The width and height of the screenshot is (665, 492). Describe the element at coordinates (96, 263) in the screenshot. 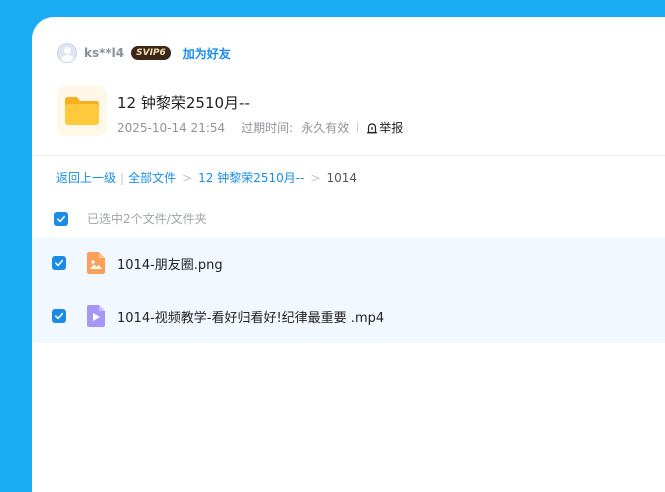

I see `image-file-icon` at that location.